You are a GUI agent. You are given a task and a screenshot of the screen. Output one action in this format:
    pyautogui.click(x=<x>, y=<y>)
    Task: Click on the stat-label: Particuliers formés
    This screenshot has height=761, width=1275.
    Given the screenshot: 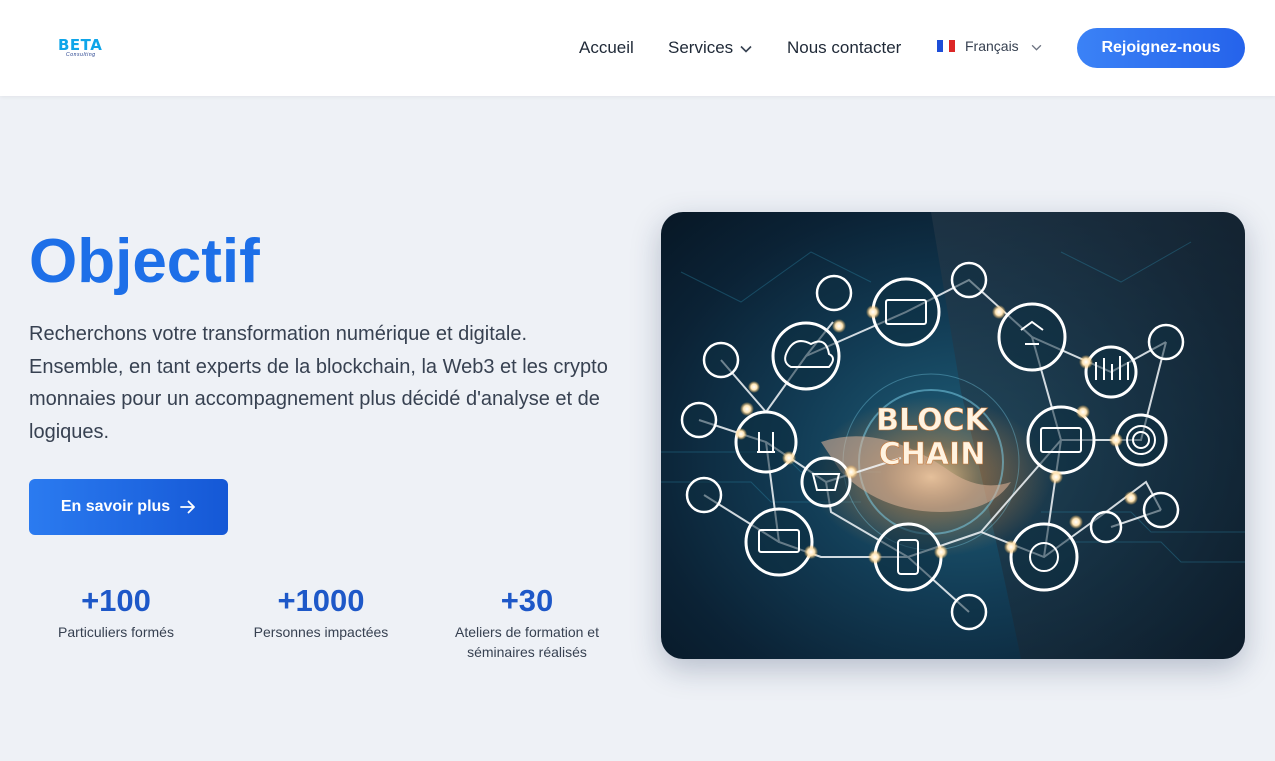 What is the action you would take?
    pyautogui.click(x=116, y=632)
    